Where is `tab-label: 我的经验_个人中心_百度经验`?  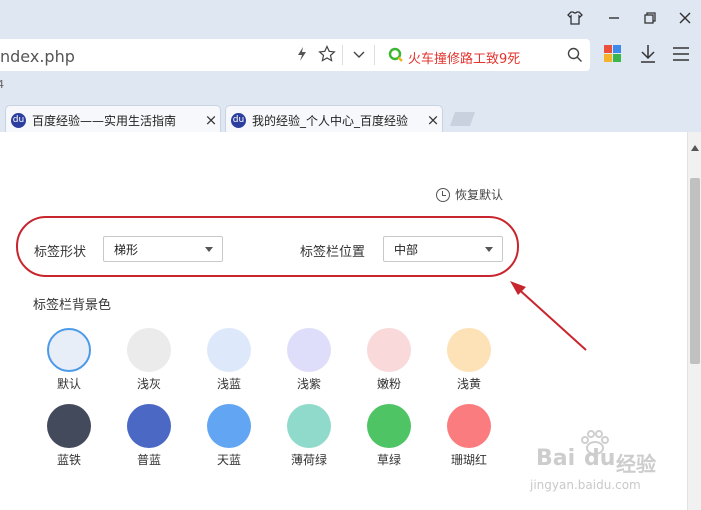 tab-label: 我的经验_个人中心_百度经验 is located at coordinates (330, 120).